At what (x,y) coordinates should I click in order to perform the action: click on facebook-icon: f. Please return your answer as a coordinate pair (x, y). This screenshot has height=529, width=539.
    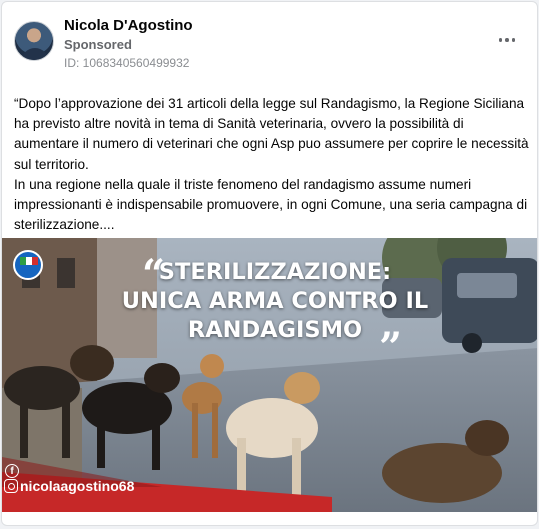
    Looking at the image, I should click on (12, 471).